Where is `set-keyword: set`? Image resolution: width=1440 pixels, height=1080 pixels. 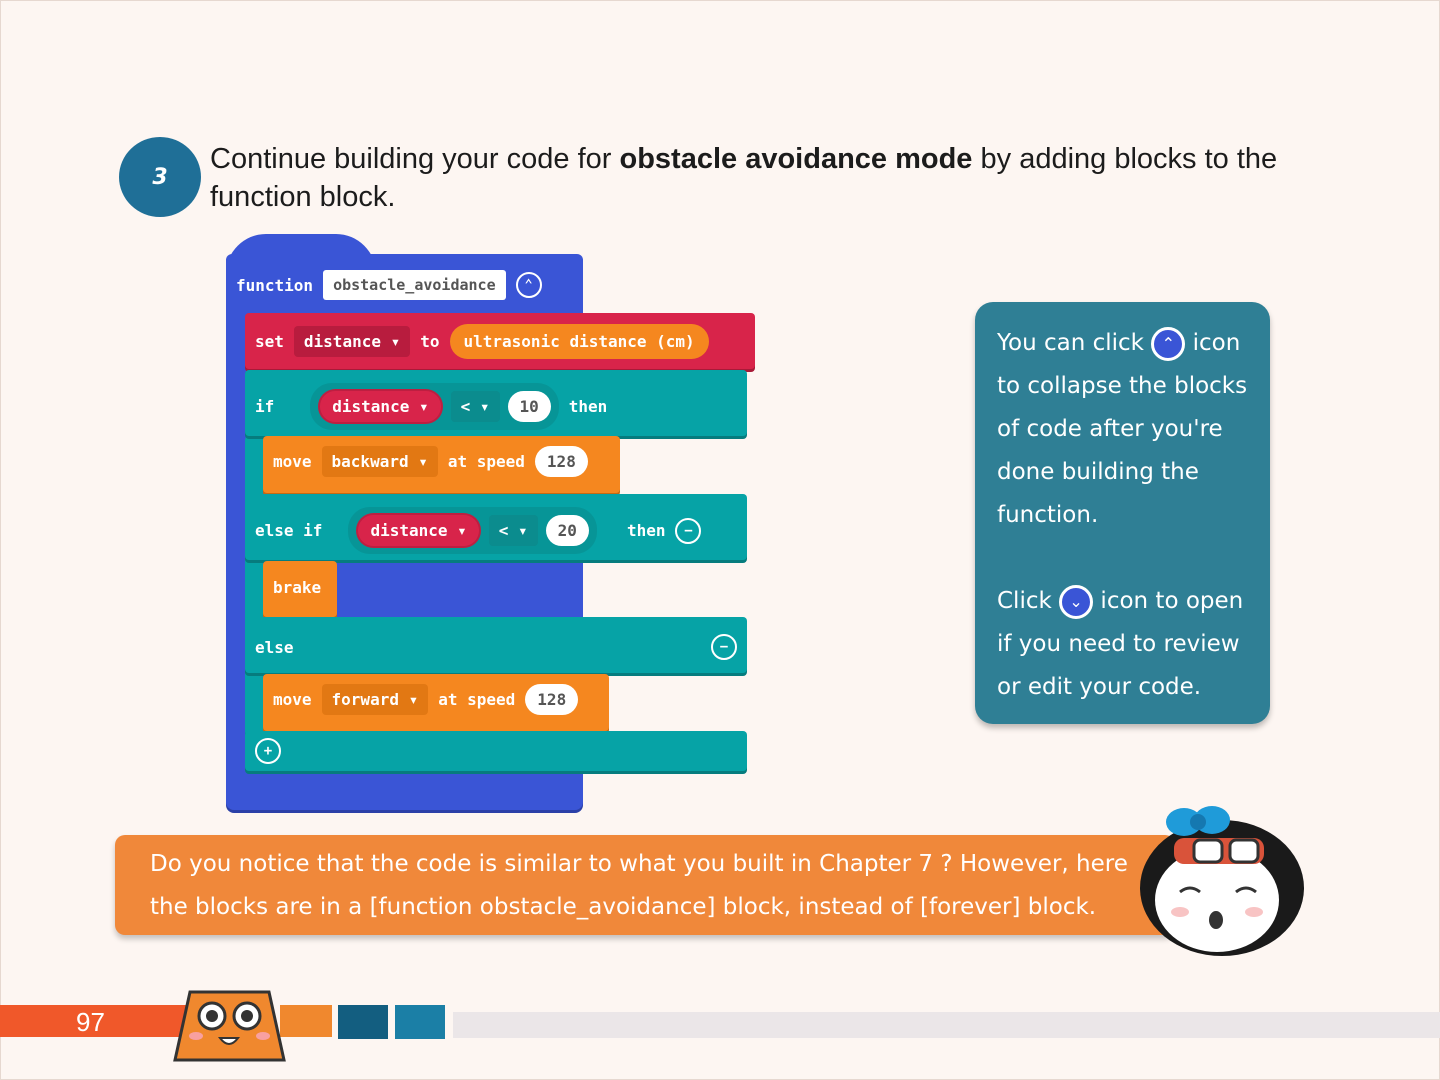 set-keyword: set is located at coordinates (269, 341).